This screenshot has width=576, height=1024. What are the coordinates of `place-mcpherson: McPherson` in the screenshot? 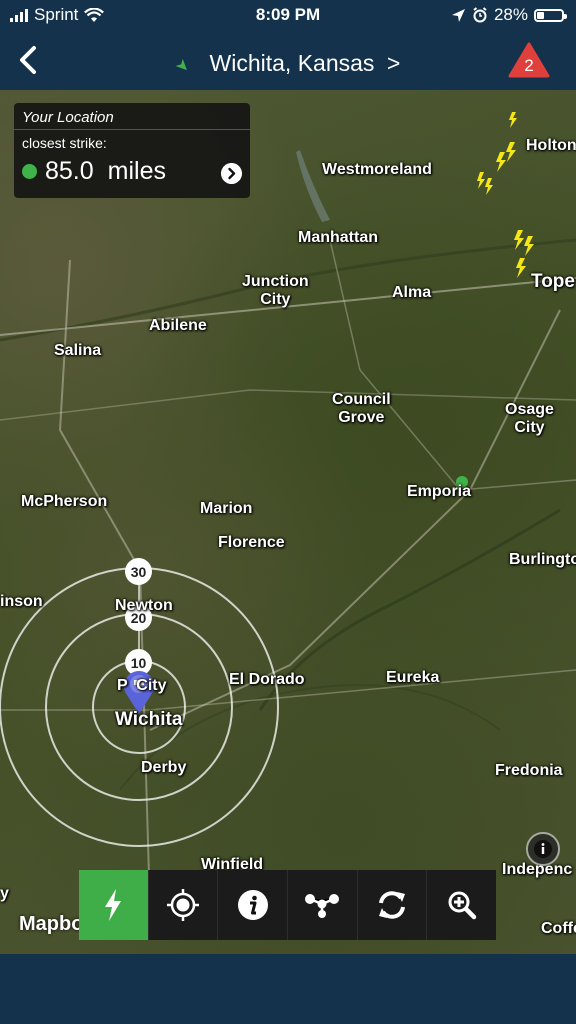 It's located at (64, 501).